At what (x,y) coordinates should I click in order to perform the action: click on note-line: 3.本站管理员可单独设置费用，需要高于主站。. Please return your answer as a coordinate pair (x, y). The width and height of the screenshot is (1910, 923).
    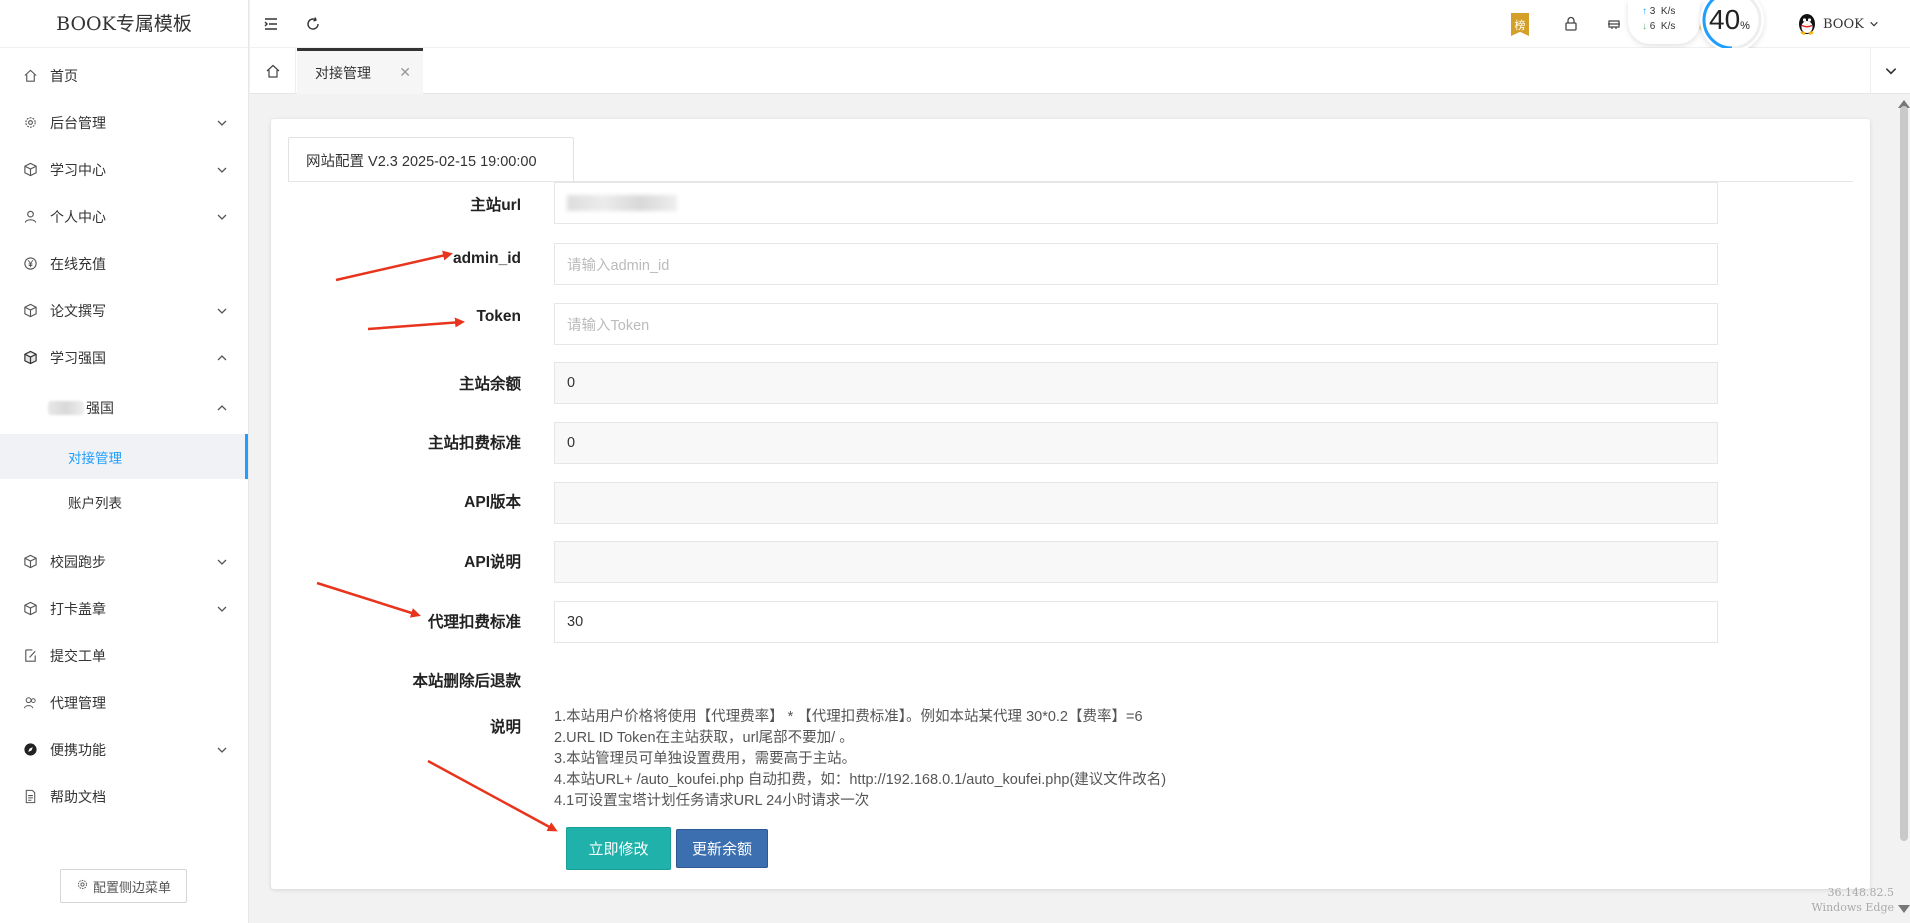
    Looking at the image, I should click on (705, 759).